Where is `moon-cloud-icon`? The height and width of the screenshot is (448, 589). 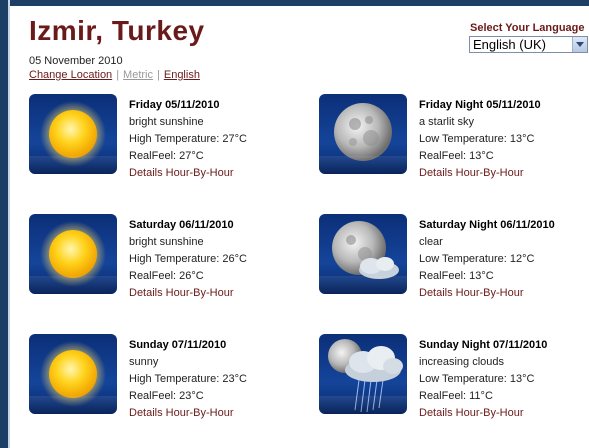 moon-cloud-icon is located at coordinates (363, 254).